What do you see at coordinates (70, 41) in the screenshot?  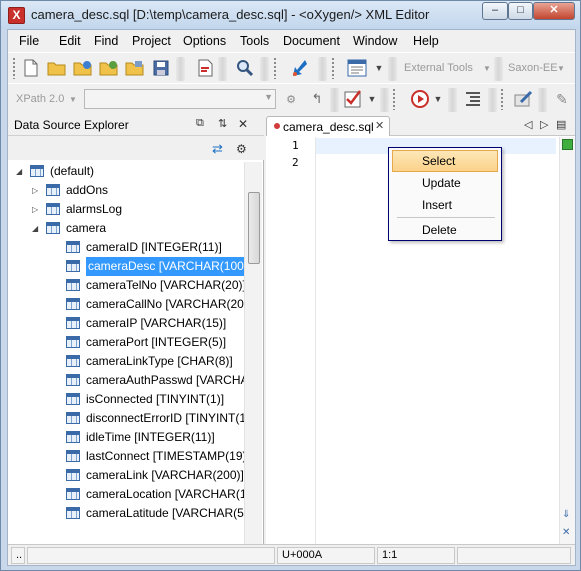 I see `menu-edit: Edit` at bounding box center [70, 41].